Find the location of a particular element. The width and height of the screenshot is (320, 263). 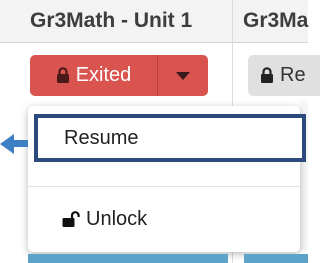

second-status-button: Re is located at coordinates (284, 75).